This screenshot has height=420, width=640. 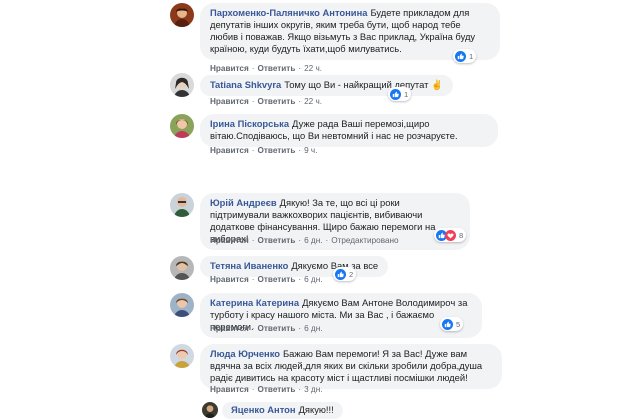 I want to click on timestamp: 9 ч., so click(x=310, y=150).